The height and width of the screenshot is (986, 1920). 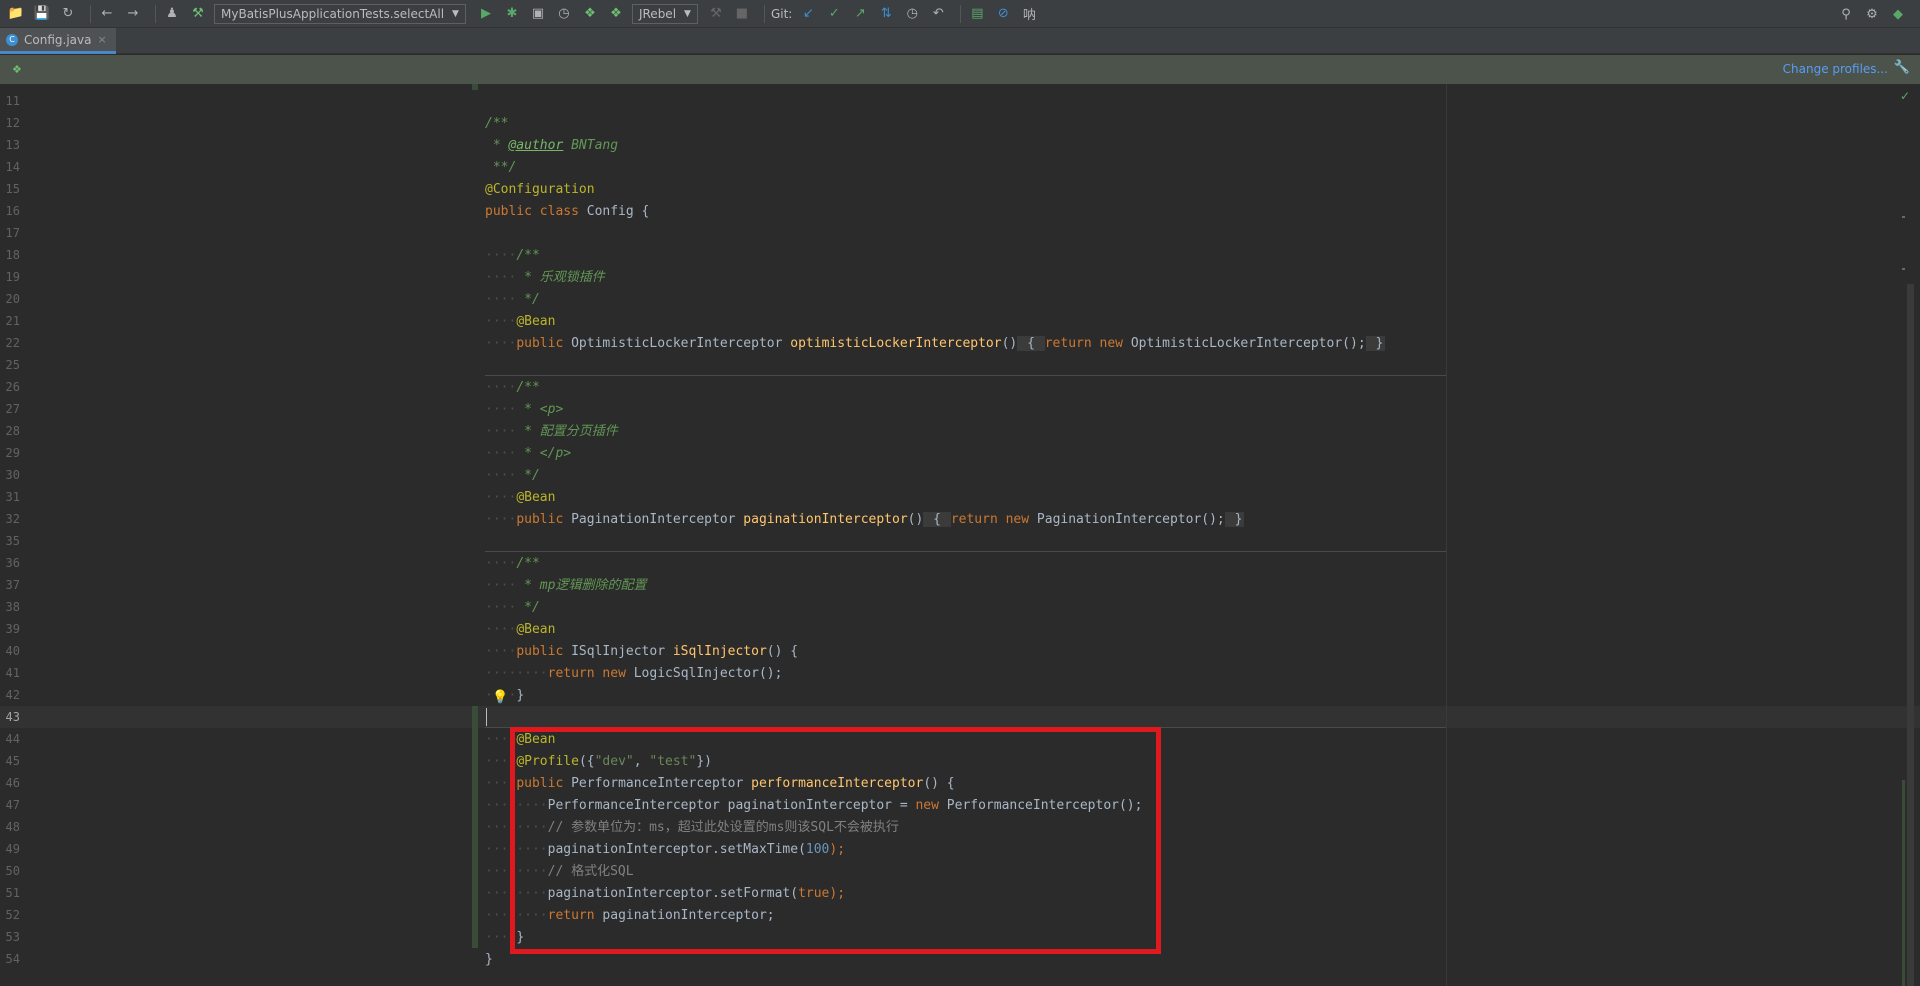 What do you see at coordinates (642, 651) in the screenshot?
I see `code-line-40: ····public ISqlInjector iSqlInjector() {` at bounding box center [642, 651].